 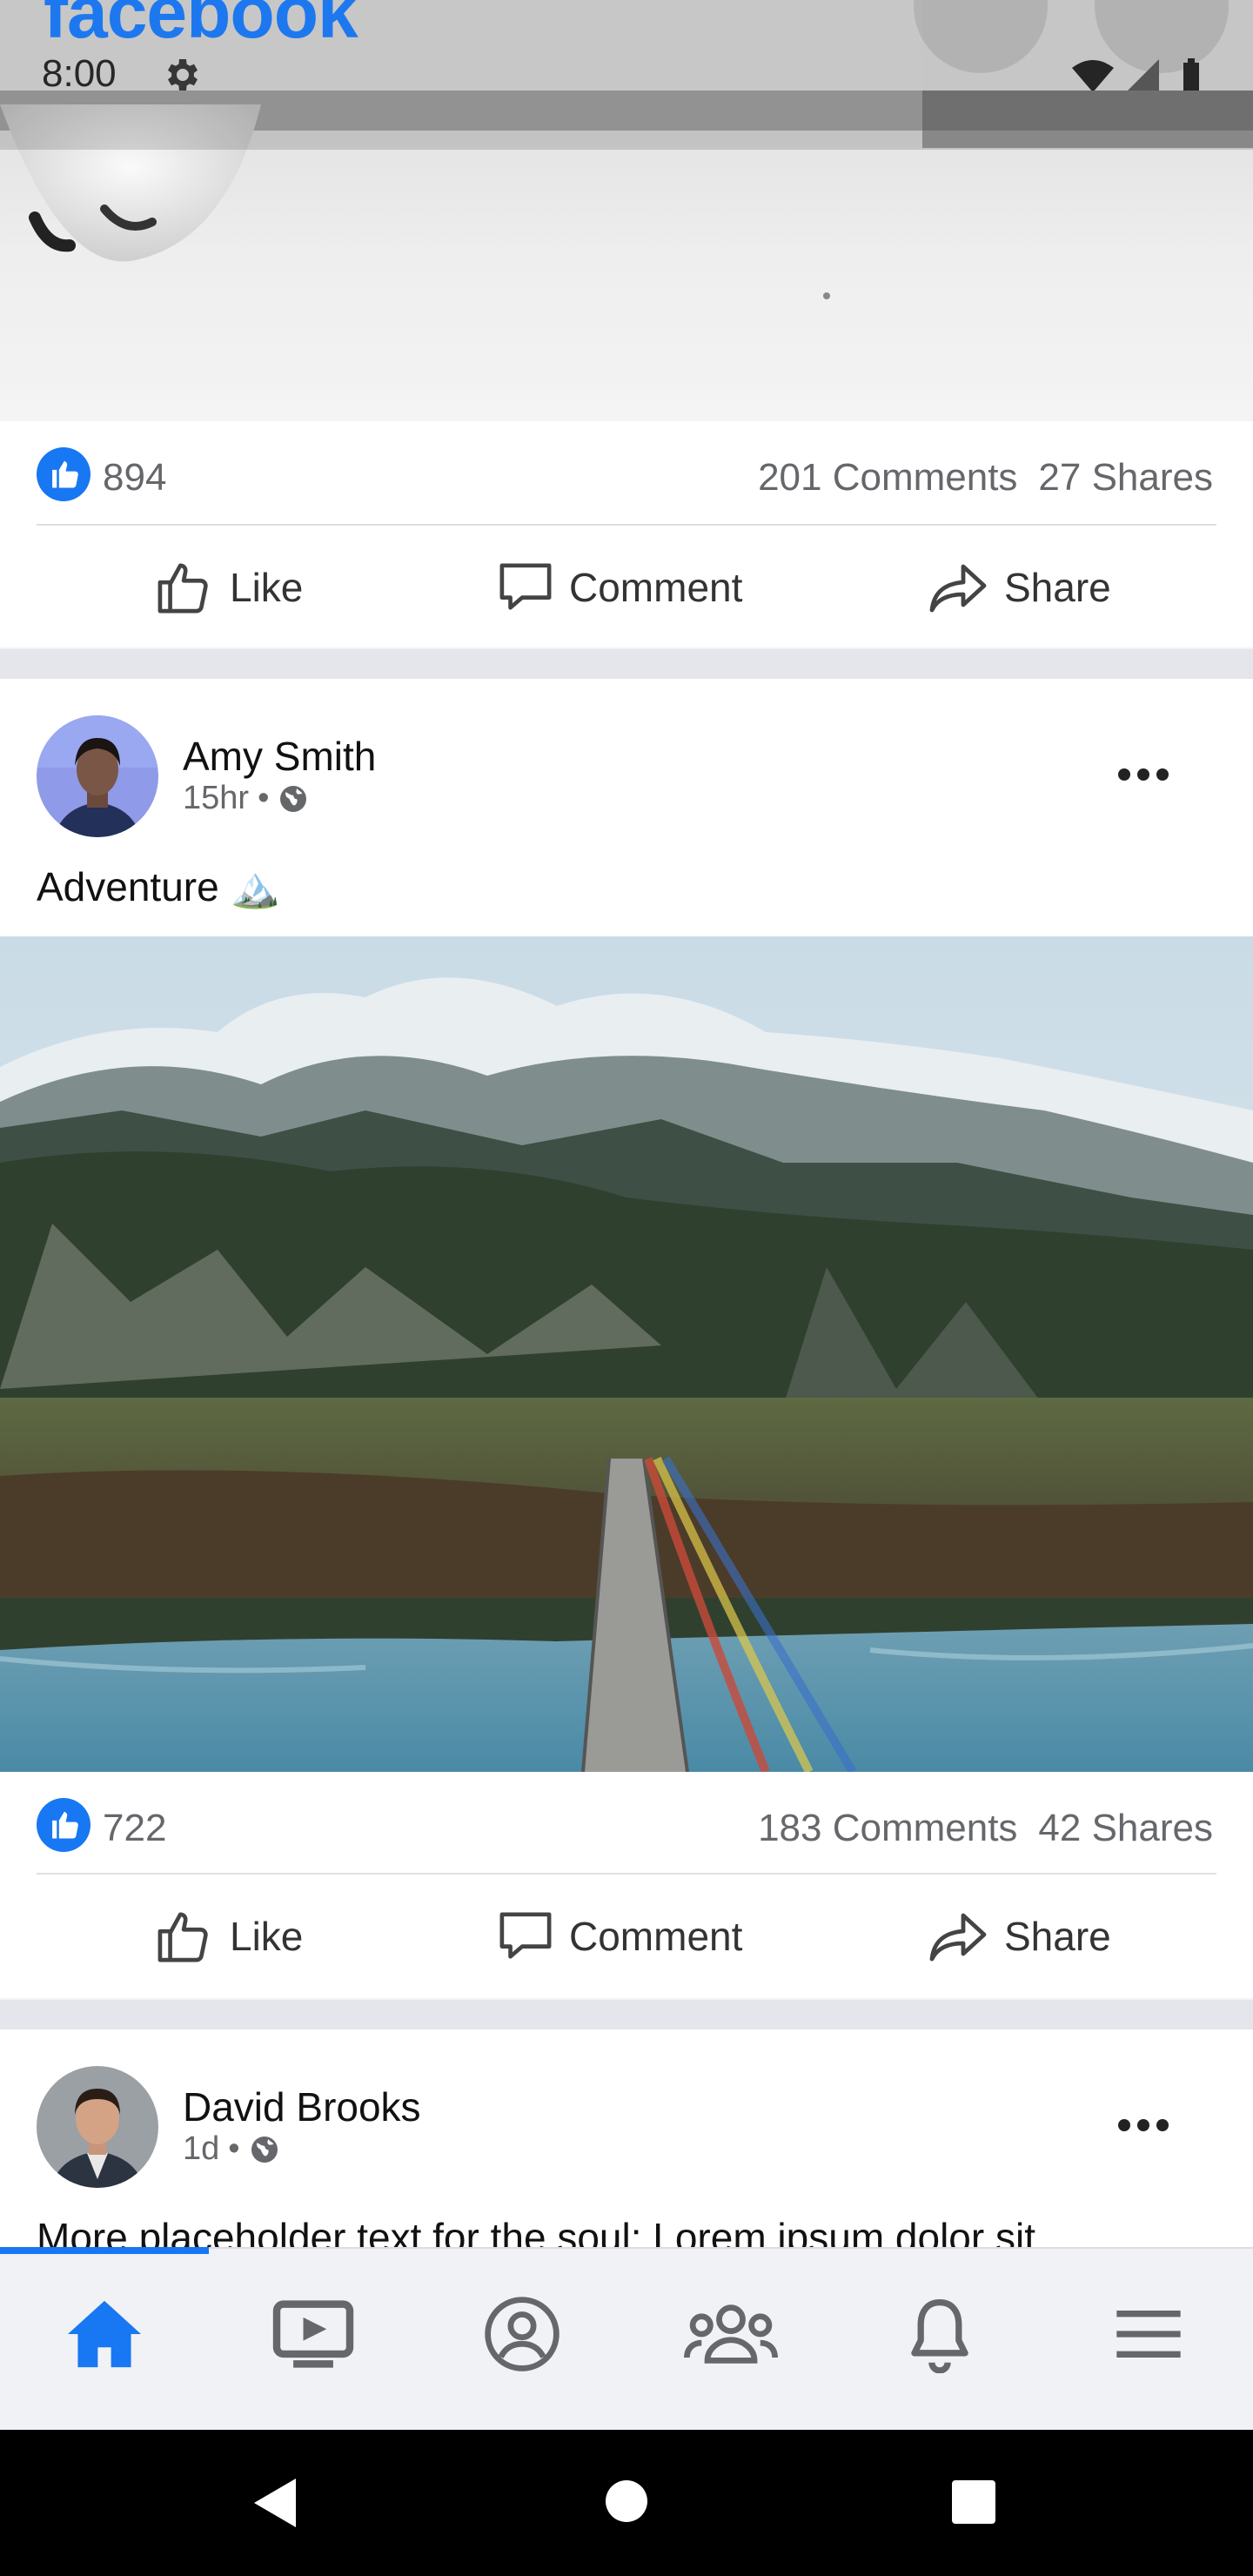 I want to click on home-icon, so click(x=104, y=2334).